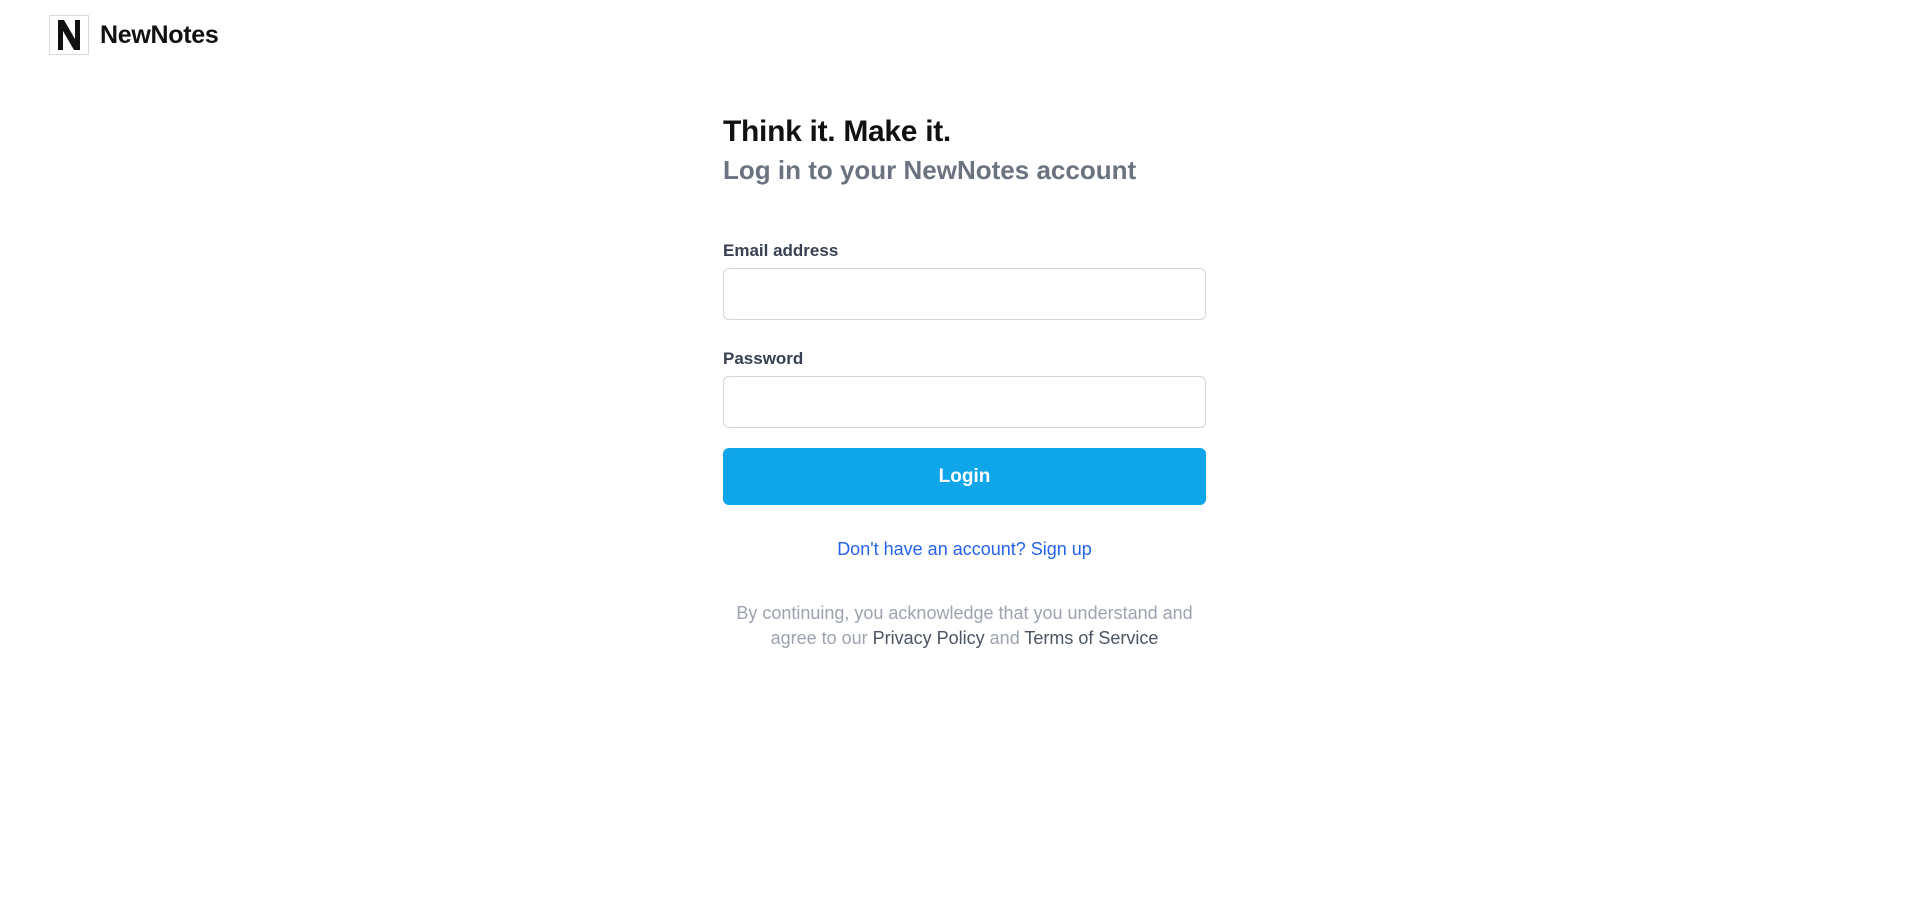 This screenshot has height=908, width=1918. I want to click on password-field, so click(964, 402).